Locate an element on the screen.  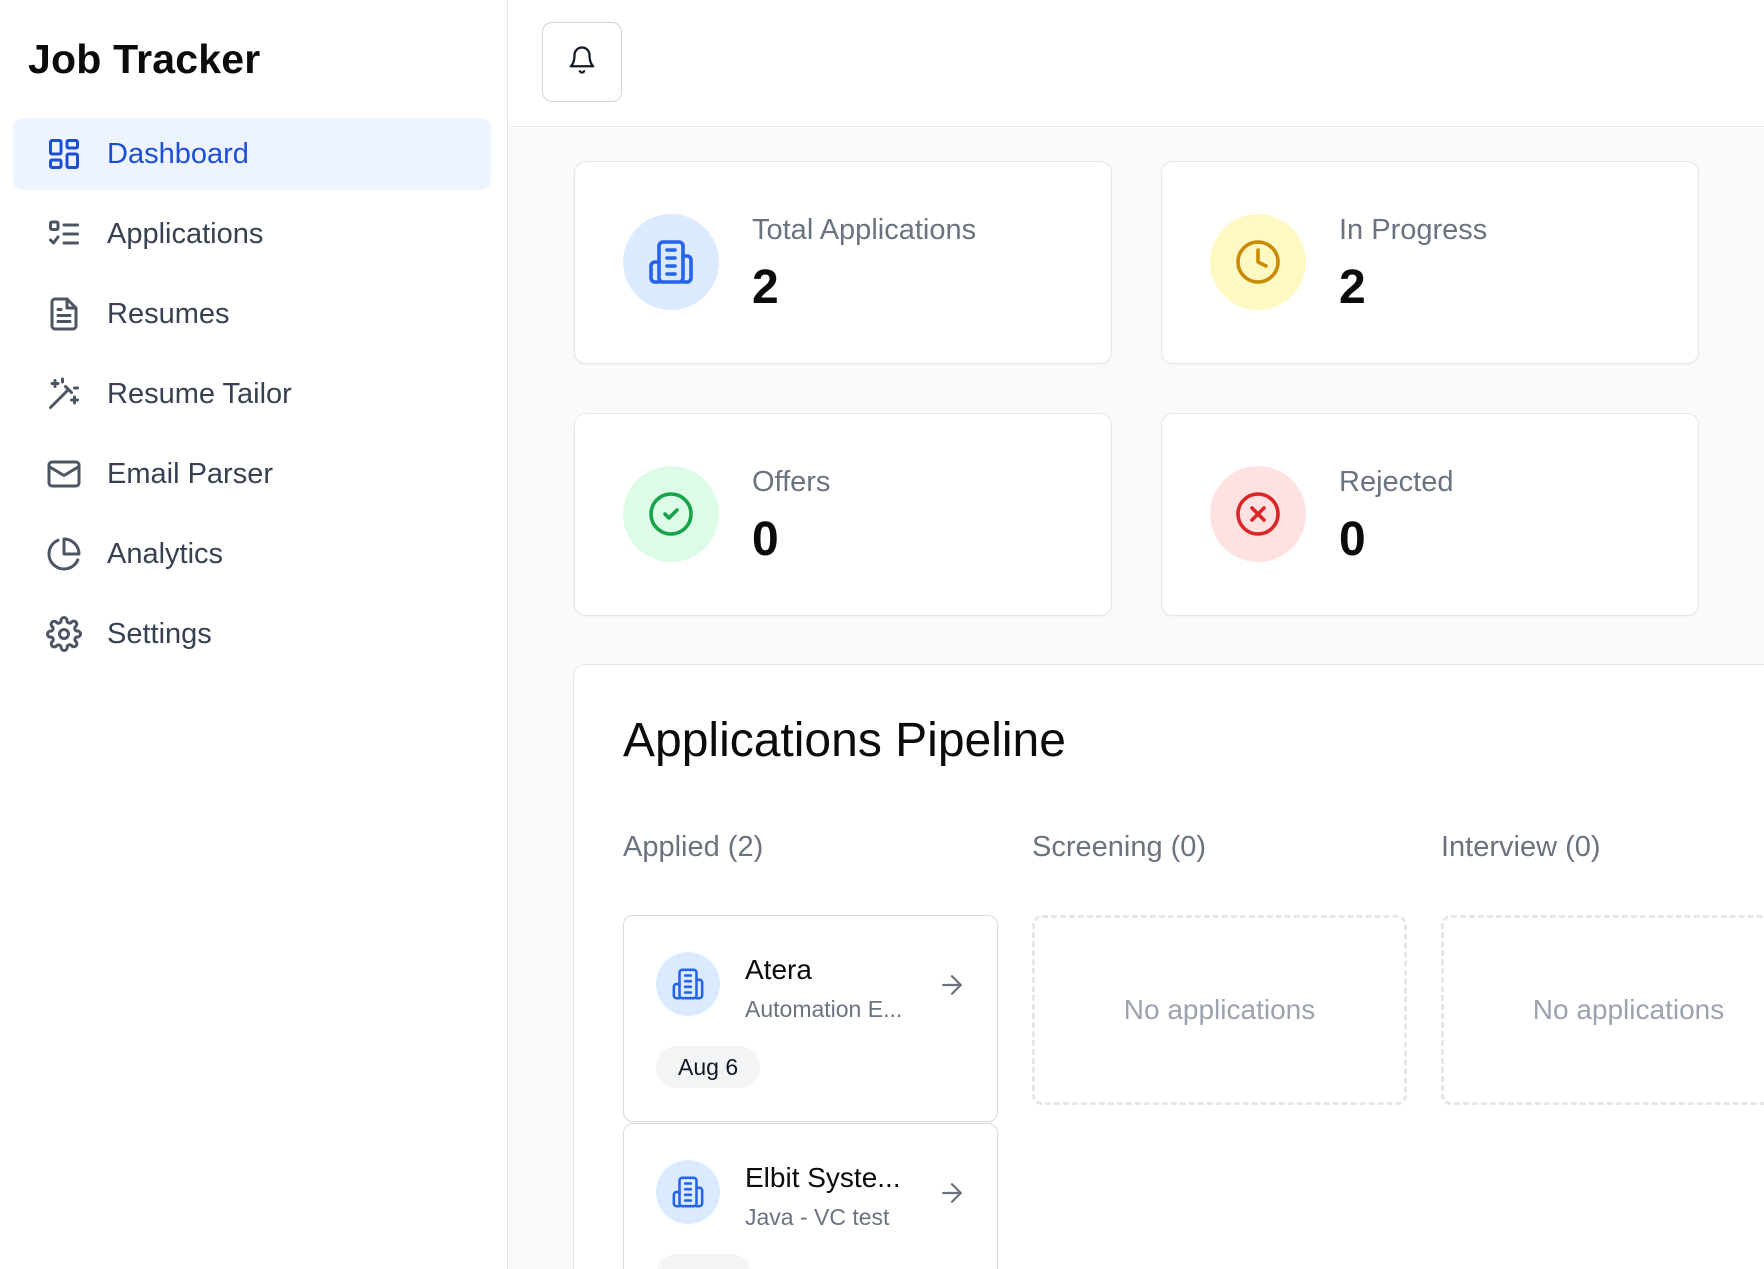
mail-icon is located at coordinates (64, 474).